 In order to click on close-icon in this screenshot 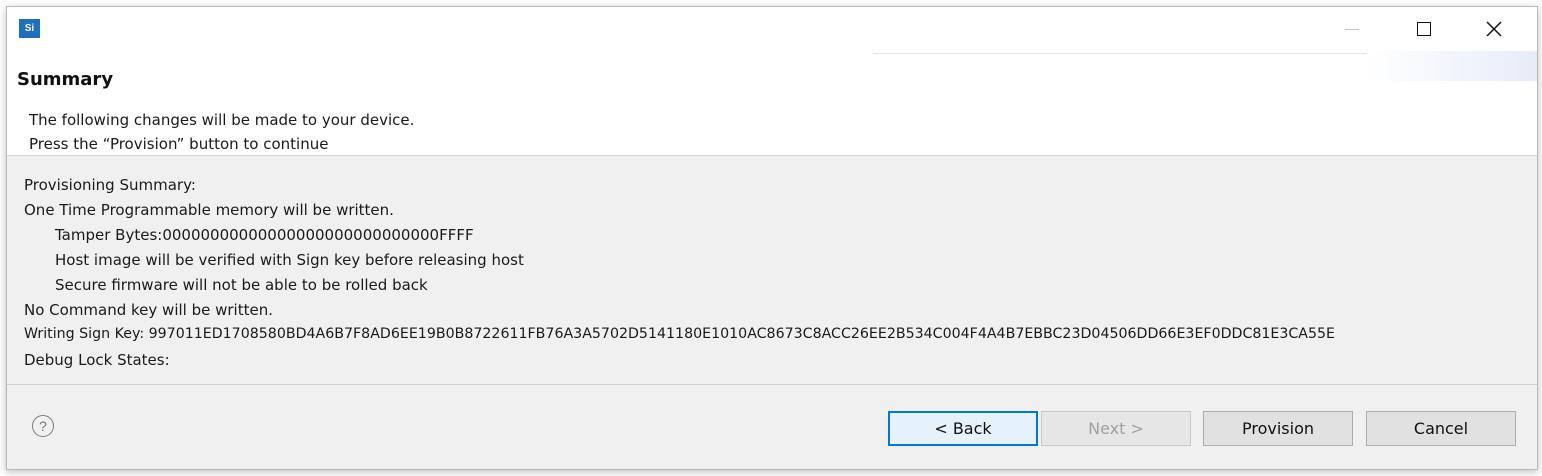, I will do `click(1494, 29)`.